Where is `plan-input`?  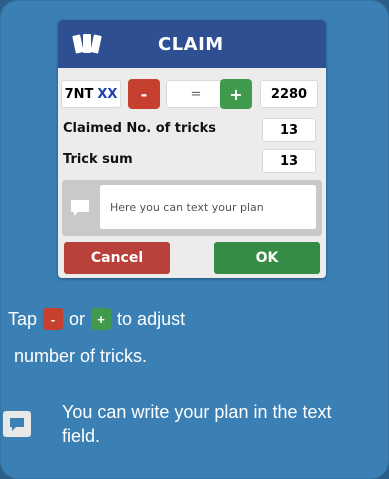
plan-input is located at coordinates (208, 207).